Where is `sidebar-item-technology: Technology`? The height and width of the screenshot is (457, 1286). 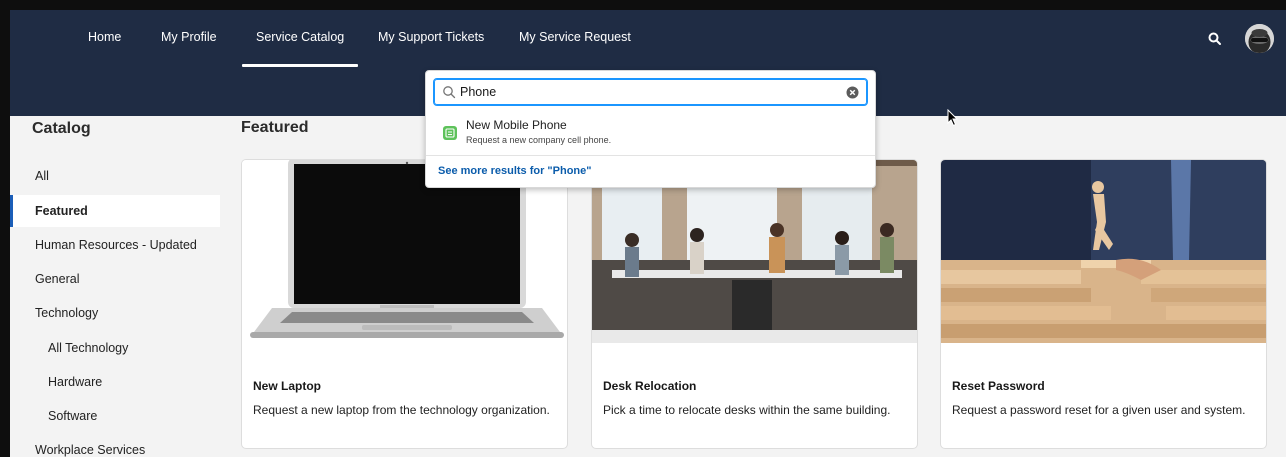
sidebar-item-technology: Technology is located at coordinates (115, 313).